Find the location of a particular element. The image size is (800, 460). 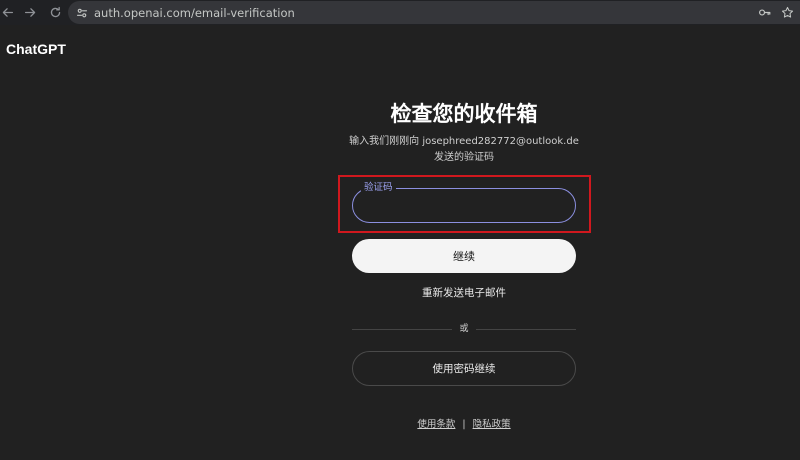

page-title: 检查您的收件箱 is located at coordinates (464, 114).